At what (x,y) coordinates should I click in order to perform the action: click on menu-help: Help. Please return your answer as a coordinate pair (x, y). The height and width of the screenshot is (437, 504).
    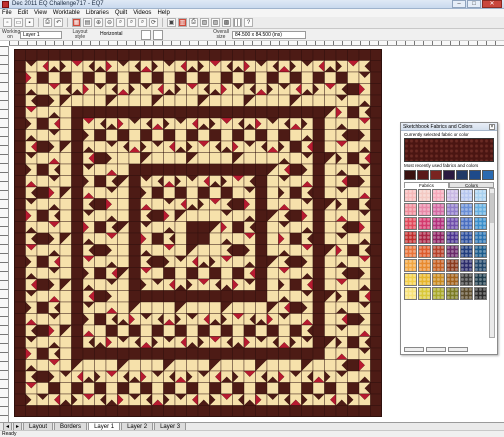
    Looking at the image, I should click on (163, 13).